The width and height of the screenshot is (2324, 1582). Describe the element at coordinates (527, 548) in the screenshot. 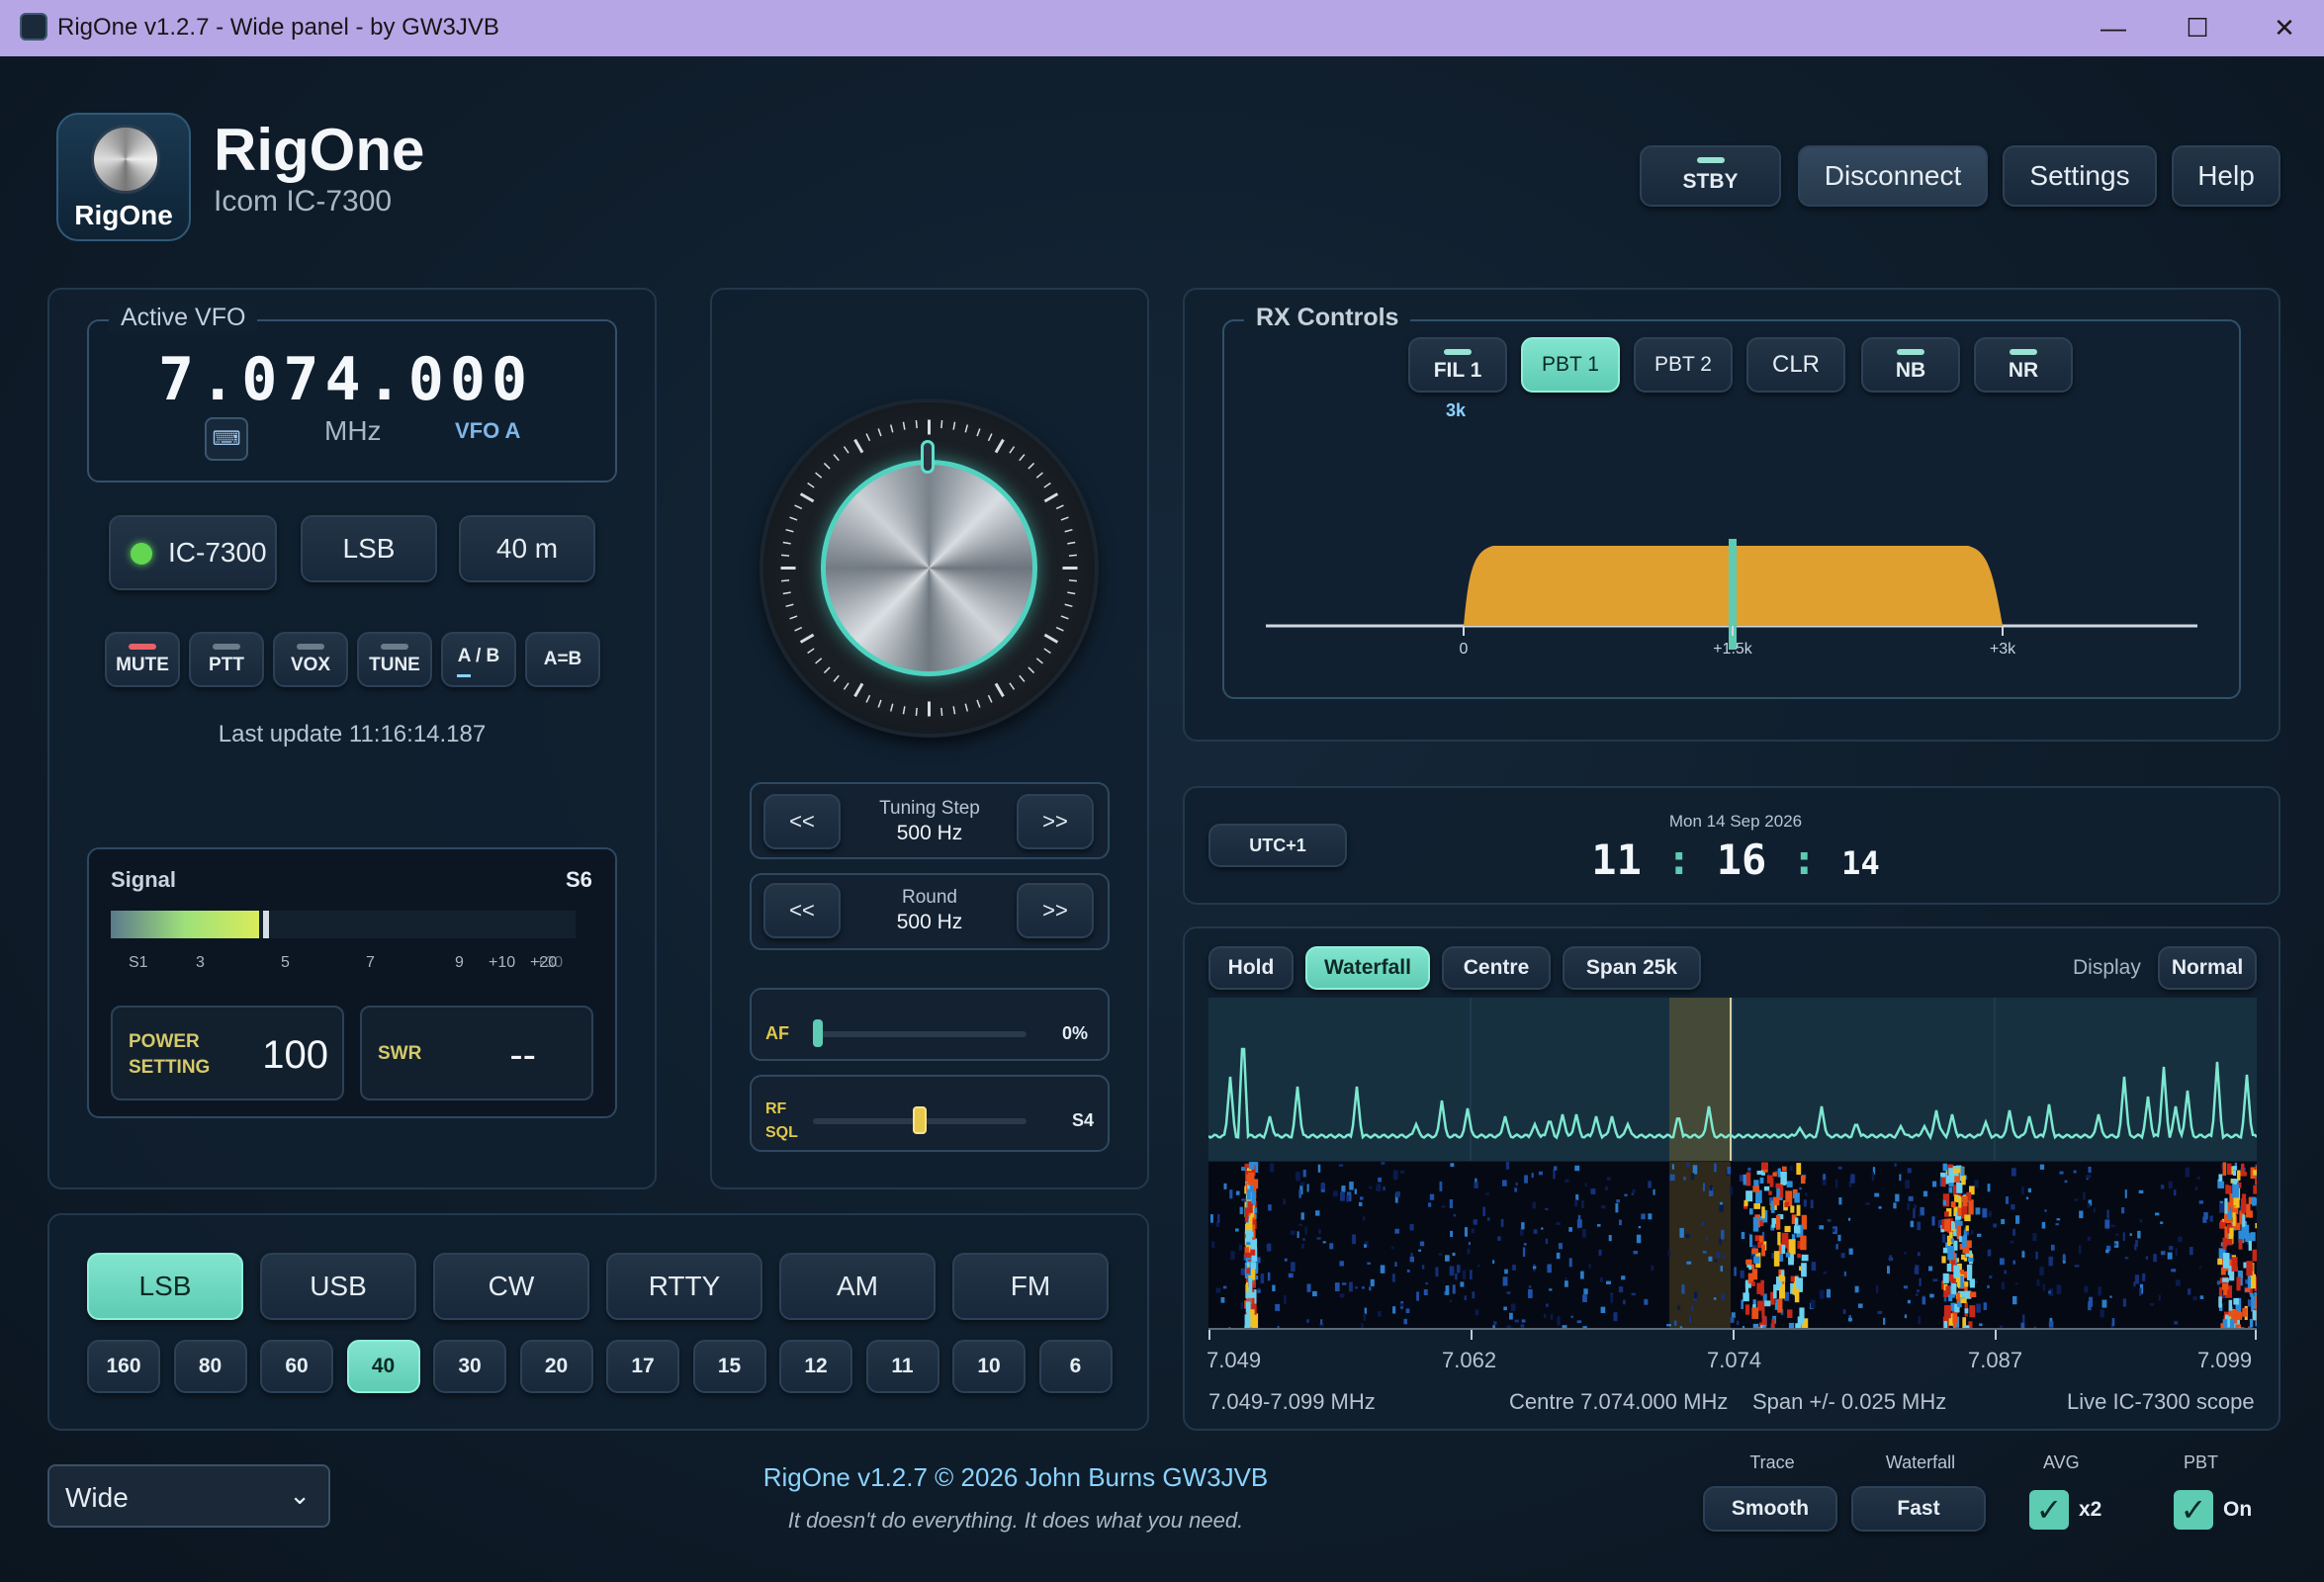

I see `band-button: 40 m` at that location.